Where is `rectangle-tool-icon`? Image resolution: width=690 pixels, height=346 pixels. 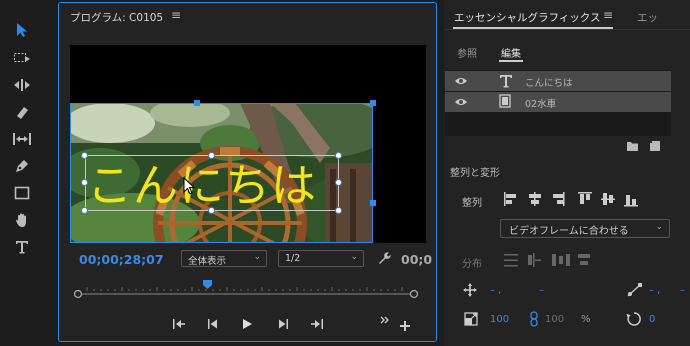
rectangle-tool-icon is located at coordinates (22, 193).